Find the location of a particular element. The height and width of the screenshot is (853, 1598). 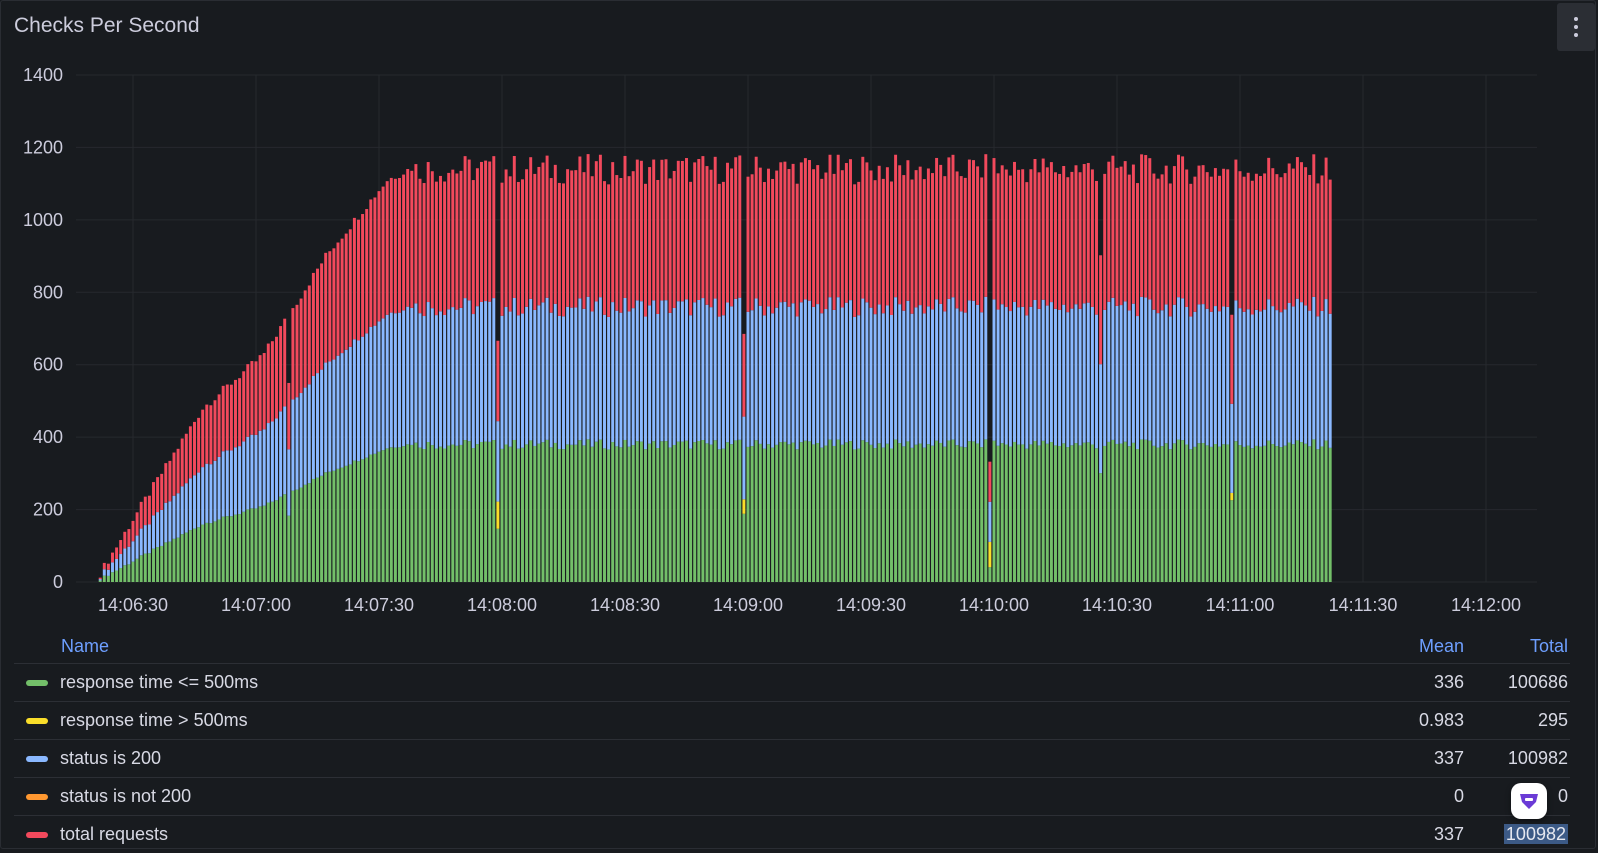

legend-total-value: 100686 is located at coordinates (1537, 682).